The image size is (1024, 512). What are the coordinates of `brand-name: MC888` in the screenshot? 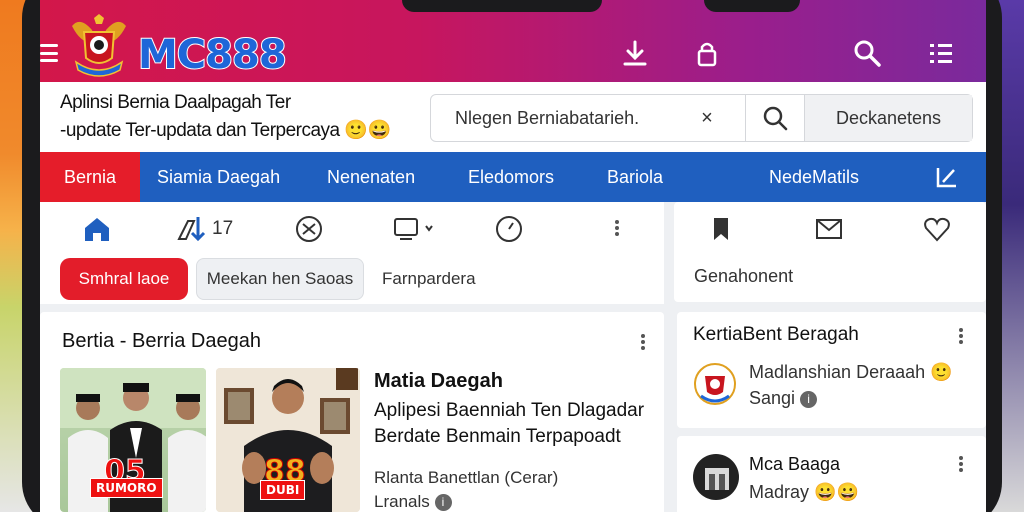 It's located at (212, 55).